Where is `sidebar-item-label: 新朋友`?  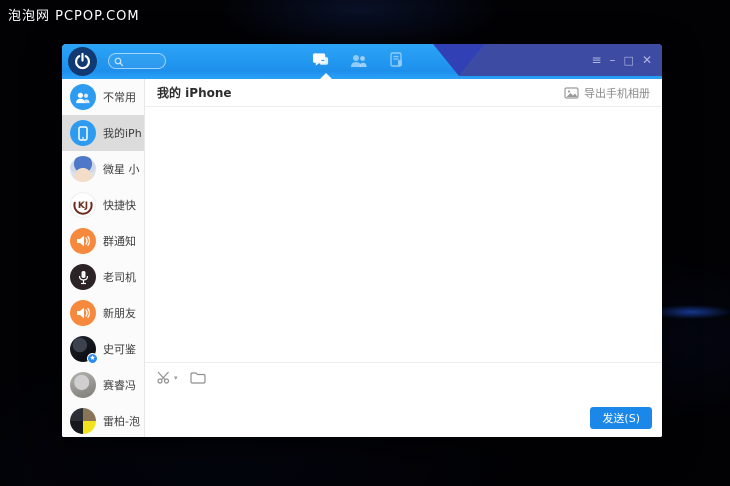
sidebar-item-label: 新朋友 is located at coordinates (119, 313).